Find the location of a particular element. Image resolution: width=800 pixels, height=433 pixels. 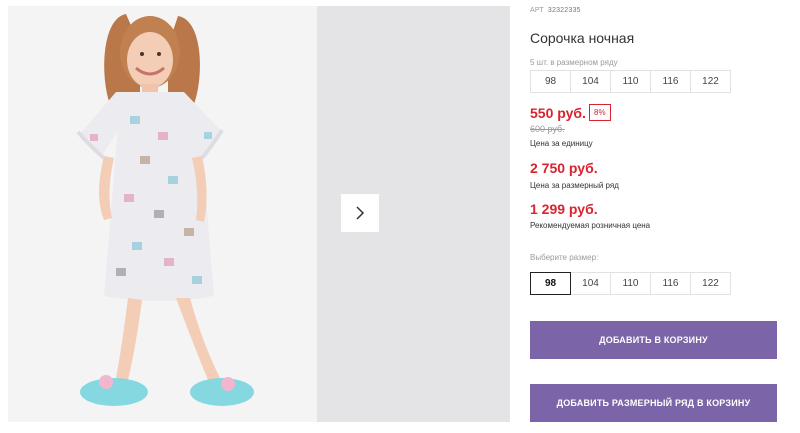

discount-badge: 8% is located at coordinates (600, 112).